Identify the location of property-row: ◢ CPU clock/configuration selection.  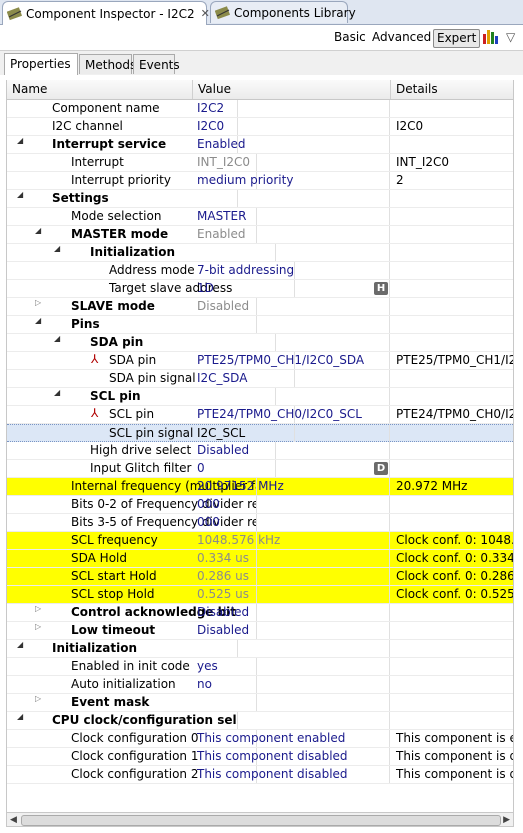
(260, 721).